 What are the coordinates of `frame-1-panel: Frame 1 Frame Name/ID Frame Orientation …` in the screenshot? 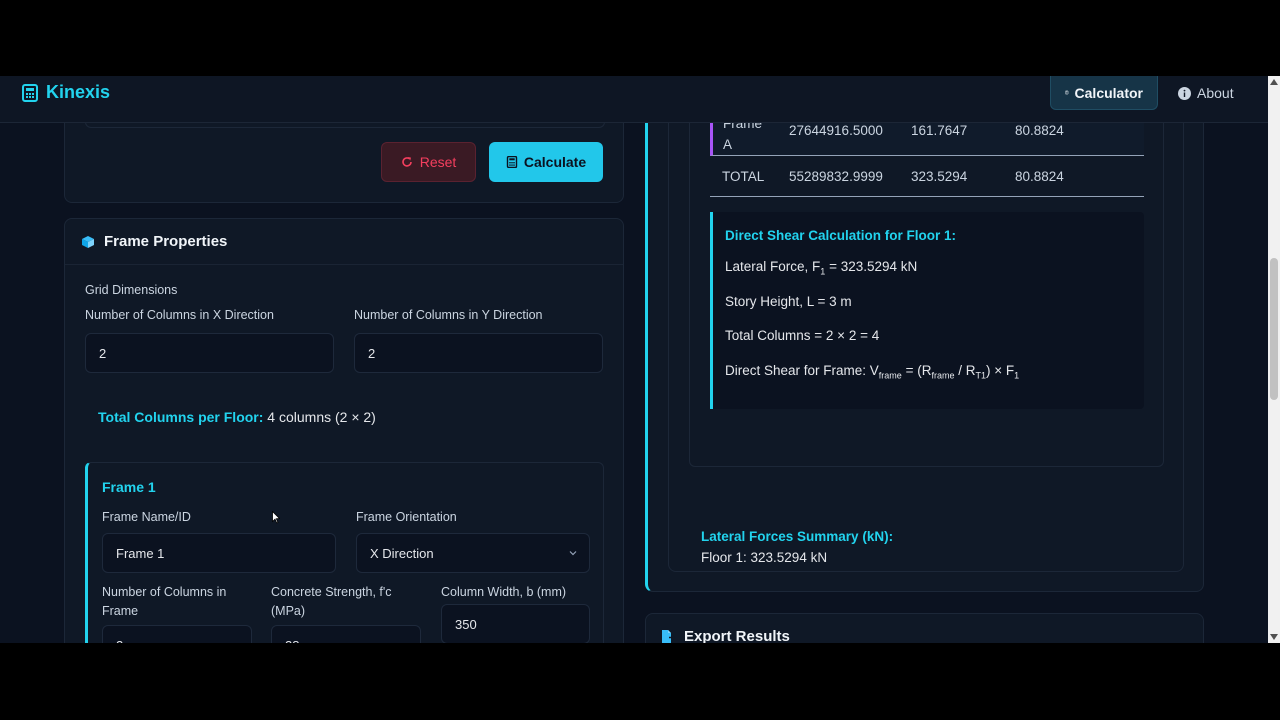 It's located at (344, 552).